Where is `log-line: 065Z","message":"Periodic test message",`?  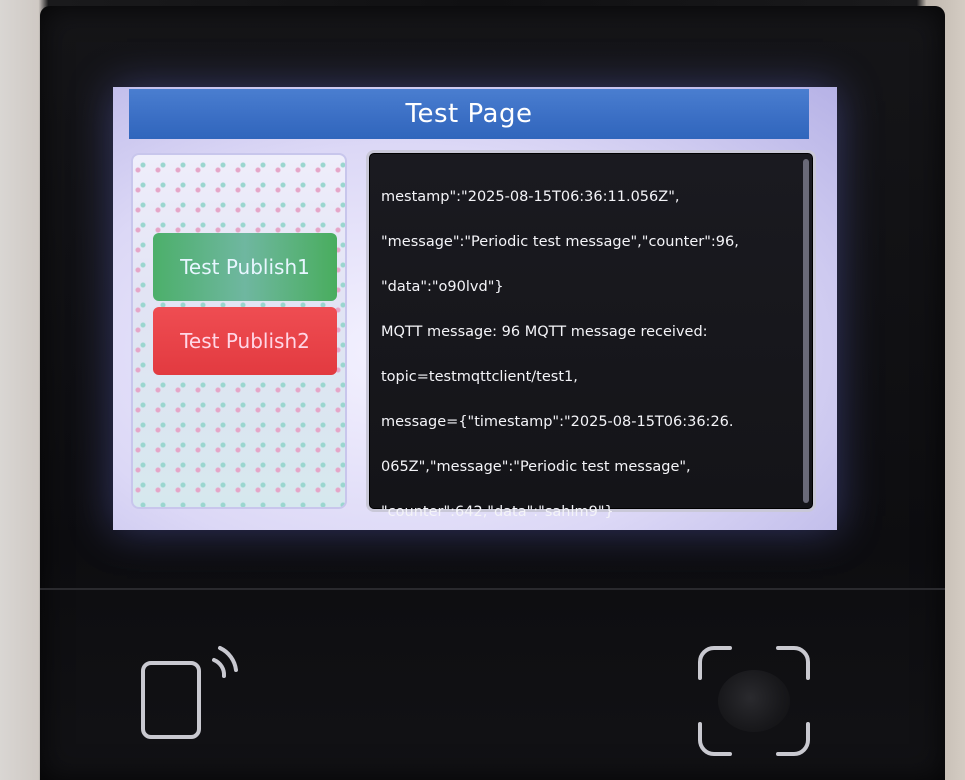 log-line: 065Z","message":"Periodic test message", is located at coordinates (536, 466).